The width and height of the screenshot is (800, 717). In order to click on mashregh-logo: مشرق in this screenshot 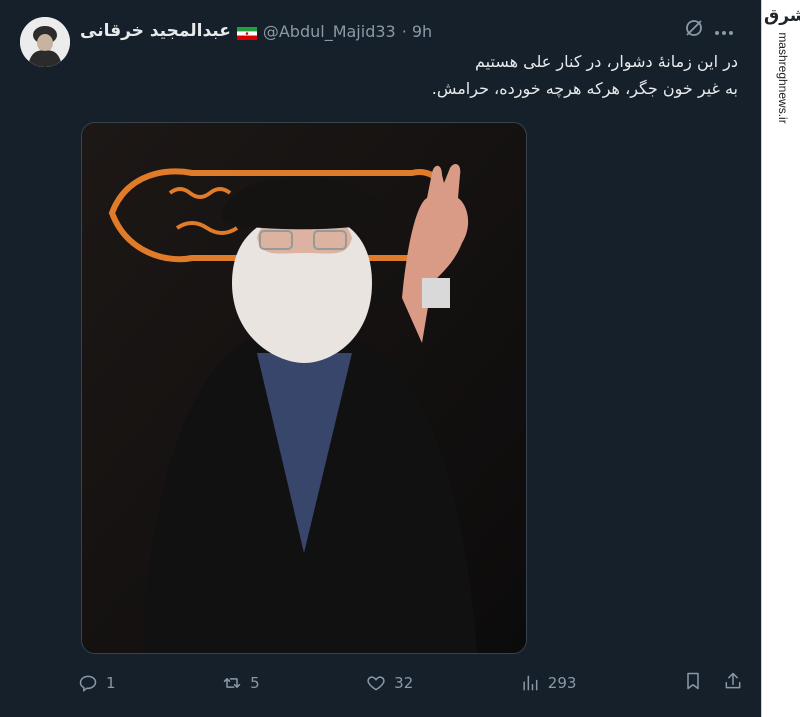, I will do `click(782, 16)`.